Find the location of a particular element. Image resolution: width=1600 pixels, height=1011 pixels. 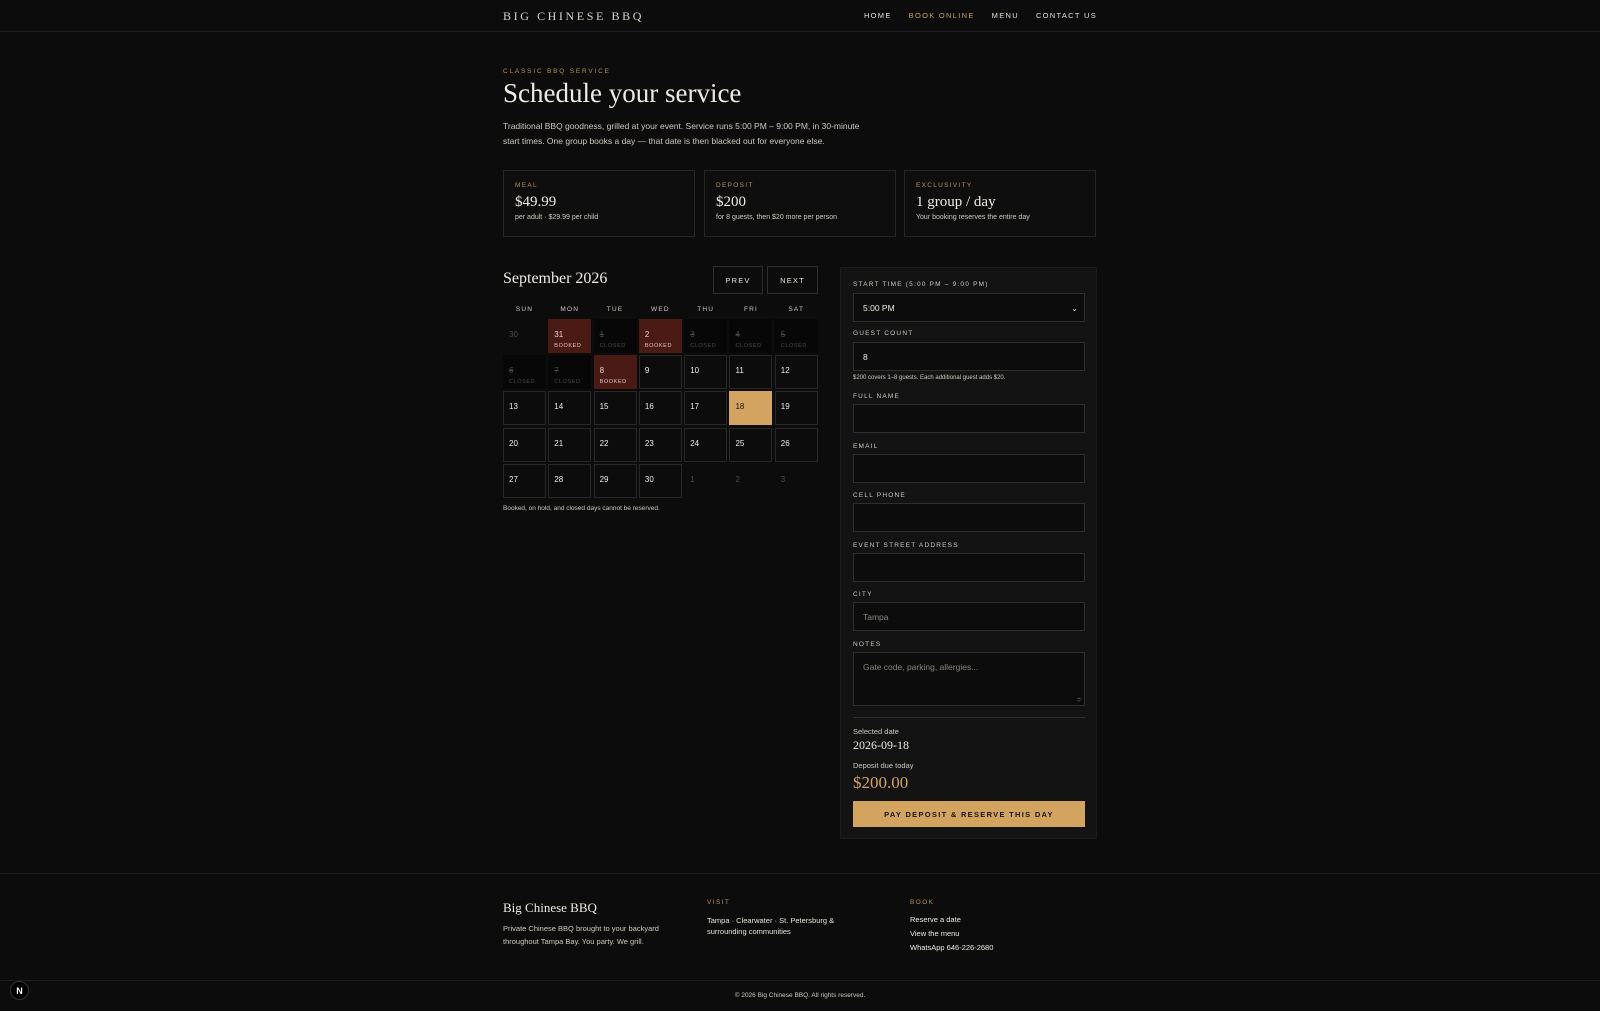

day-number: 30 is located at coordinates (513, 334).